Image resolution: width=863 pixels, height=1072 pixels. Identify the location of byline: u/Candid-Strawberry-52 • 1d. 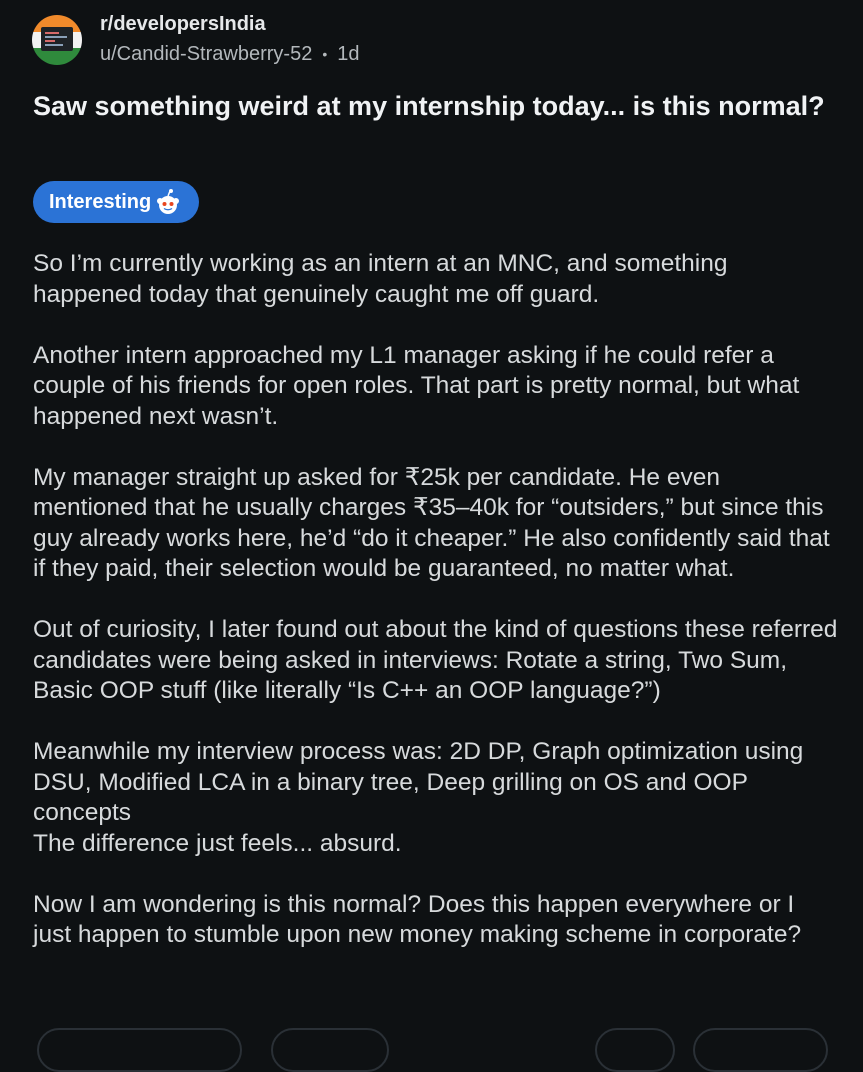
(229, 54).